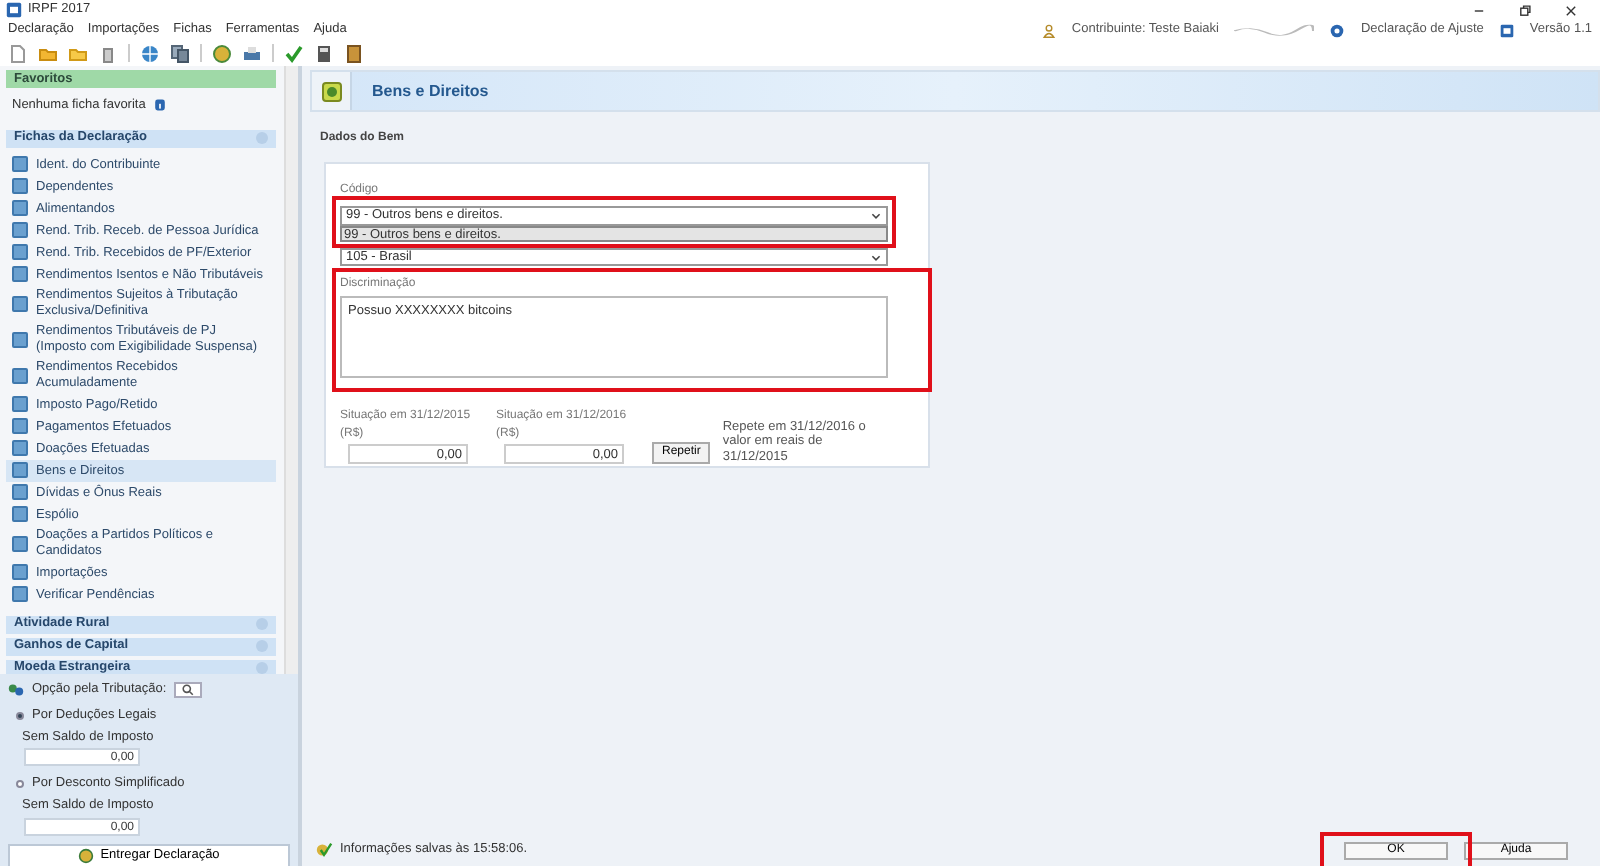  What do you see at coordinates (294, 53) in the screenshot?
I see `check-icon` at bounding box center [294, 53].